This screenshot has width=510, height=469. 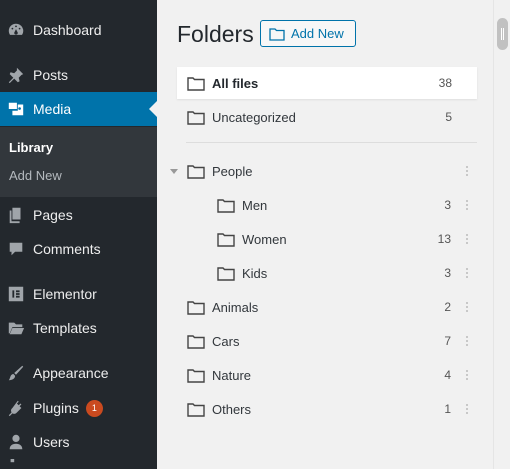 What do you see at coordinates (264, 239) in the screenshot?
I see `folder-label: Women` at bounding box center [264, 239].